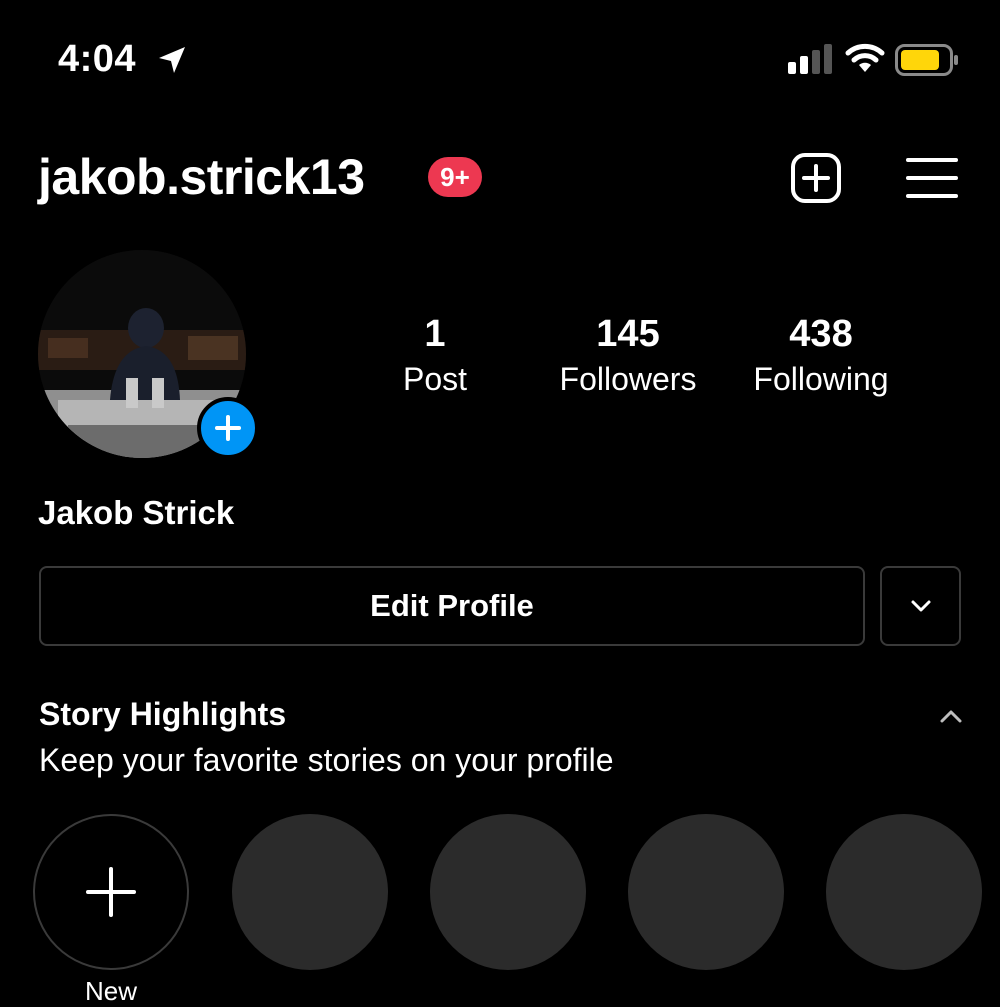  Describe the element at coordinates (816, 178) in the screenshot. I see `add-post-icon` at that location.